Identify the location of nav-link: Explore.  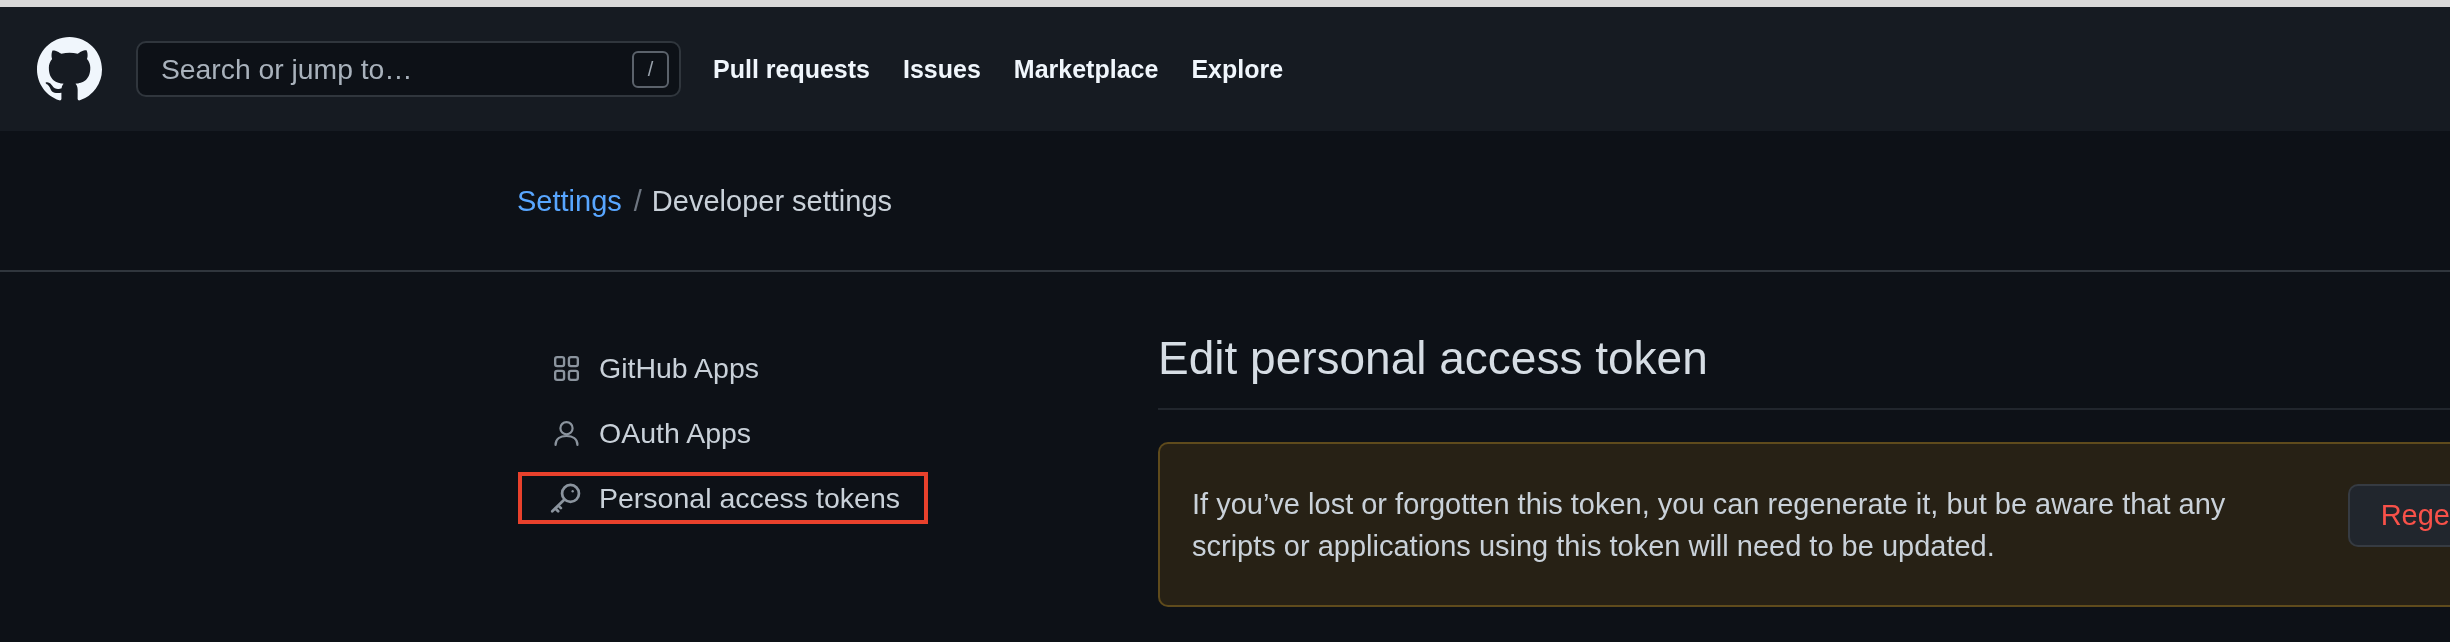
(1237, 69).